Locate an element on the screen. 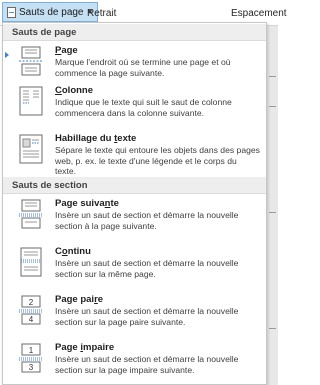 Image resolution: width=320 pixels, height=385 pixels. svg-text: 2 is located at coordinates (31, 302).